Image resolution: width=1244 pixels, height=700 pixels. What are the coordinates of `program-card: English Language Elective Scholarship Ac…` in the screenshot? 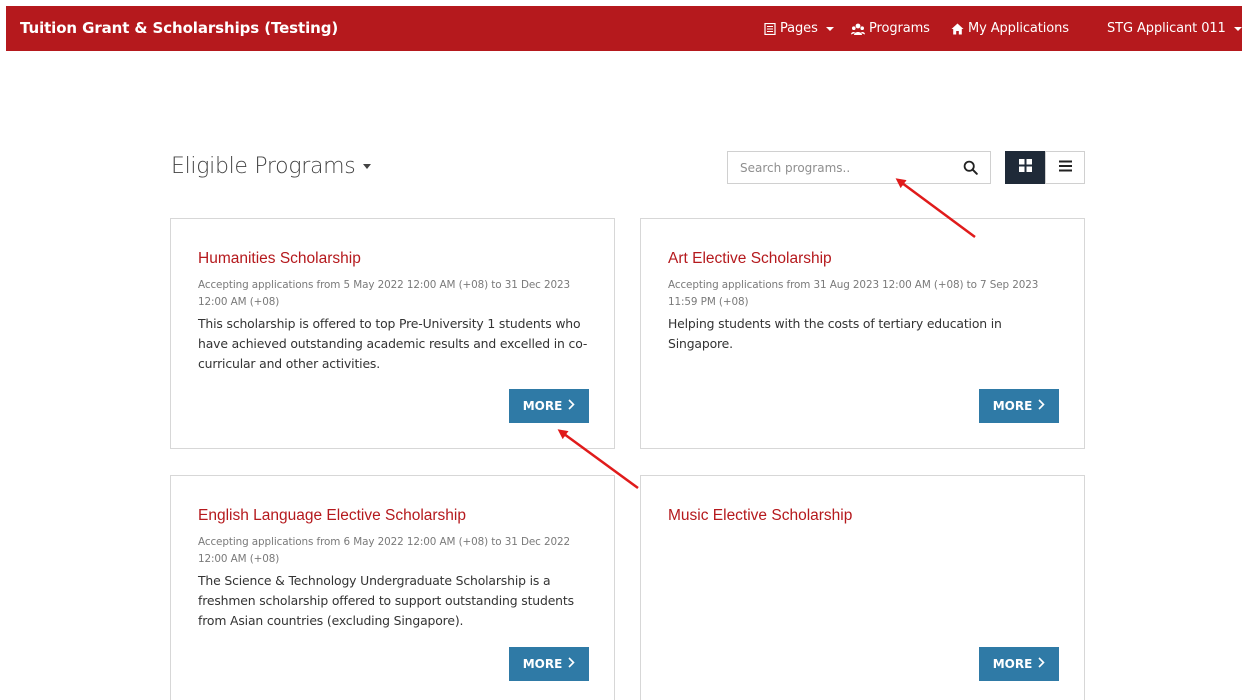 It's located at (392, 587).